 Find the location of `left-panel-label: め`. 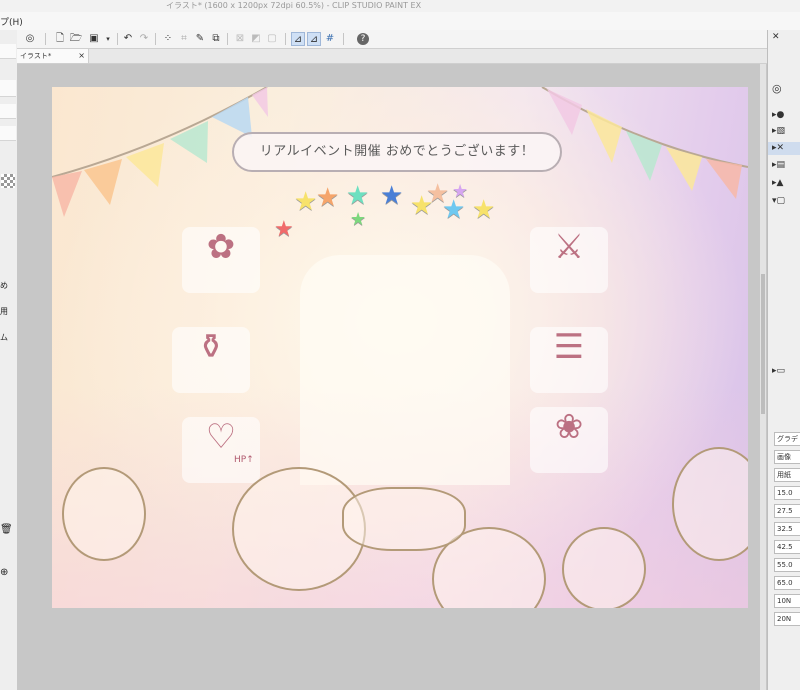

left-panel-label: め is located at coordinates (4, 285).